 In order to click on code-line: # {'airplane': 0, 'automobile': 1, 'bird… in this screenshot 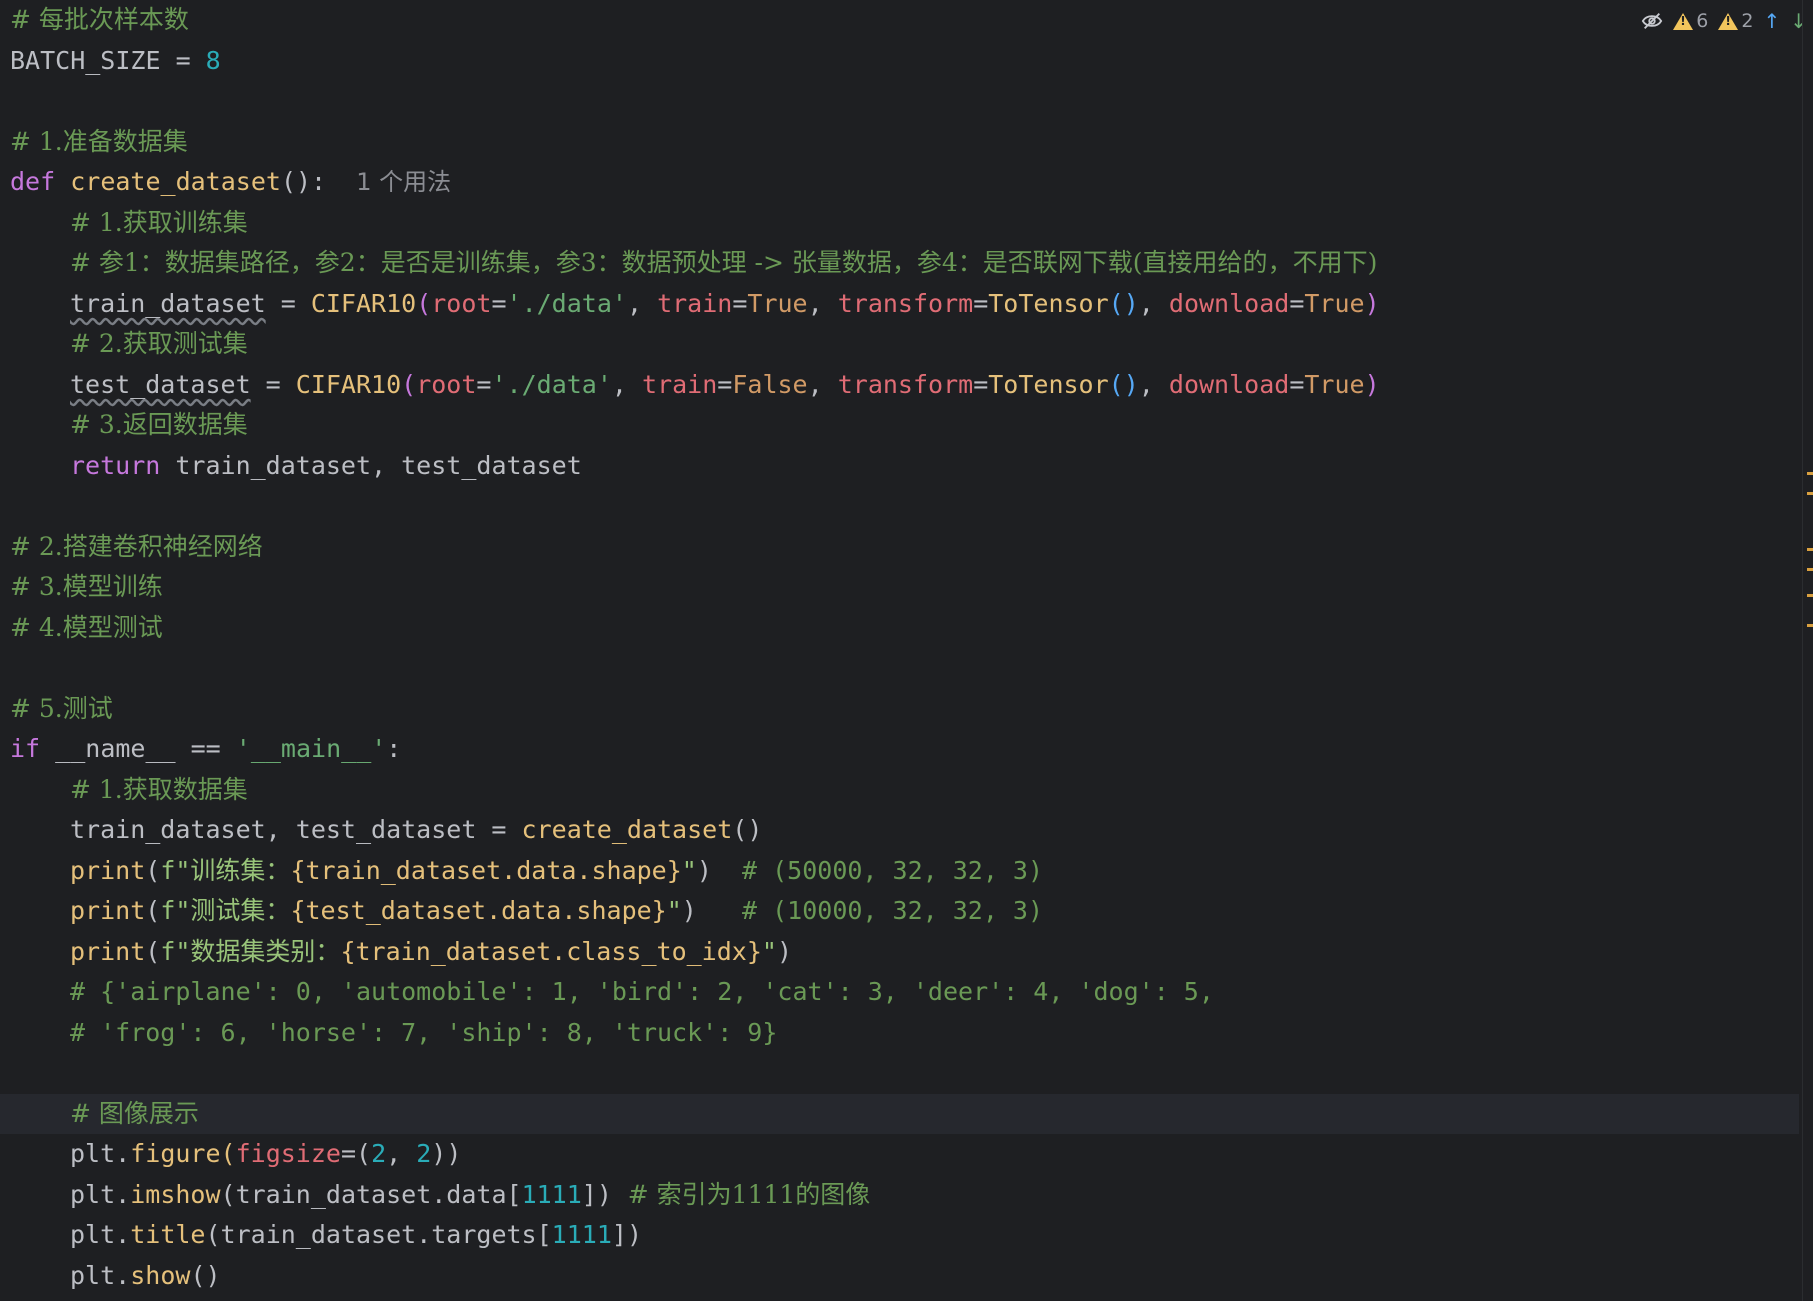, I will do `click(904, 992)`.